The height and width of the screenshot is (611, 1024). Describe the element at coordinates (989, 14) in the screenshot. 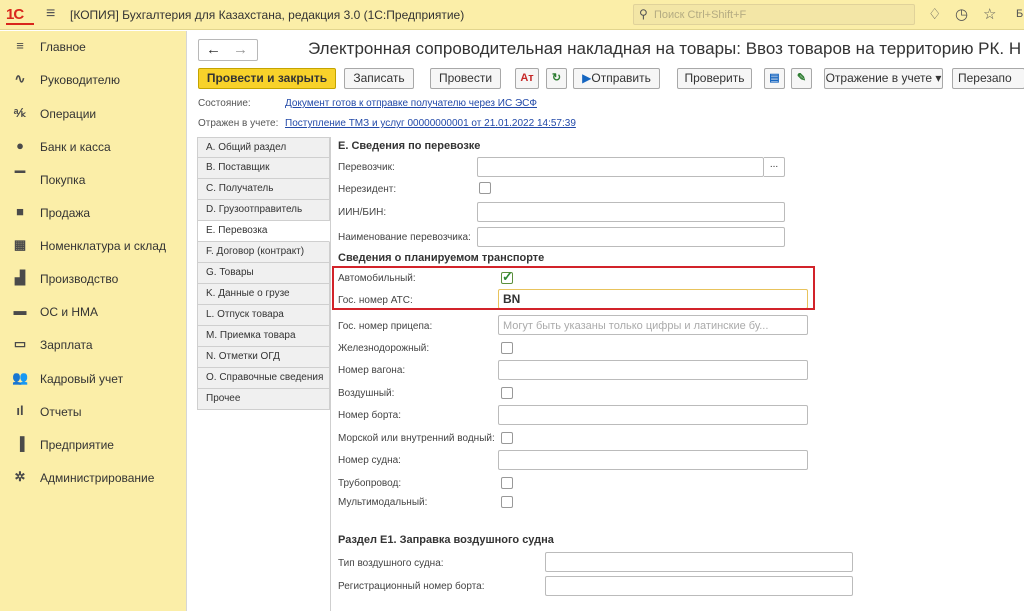

I see `star-icon: ☆` at that location.